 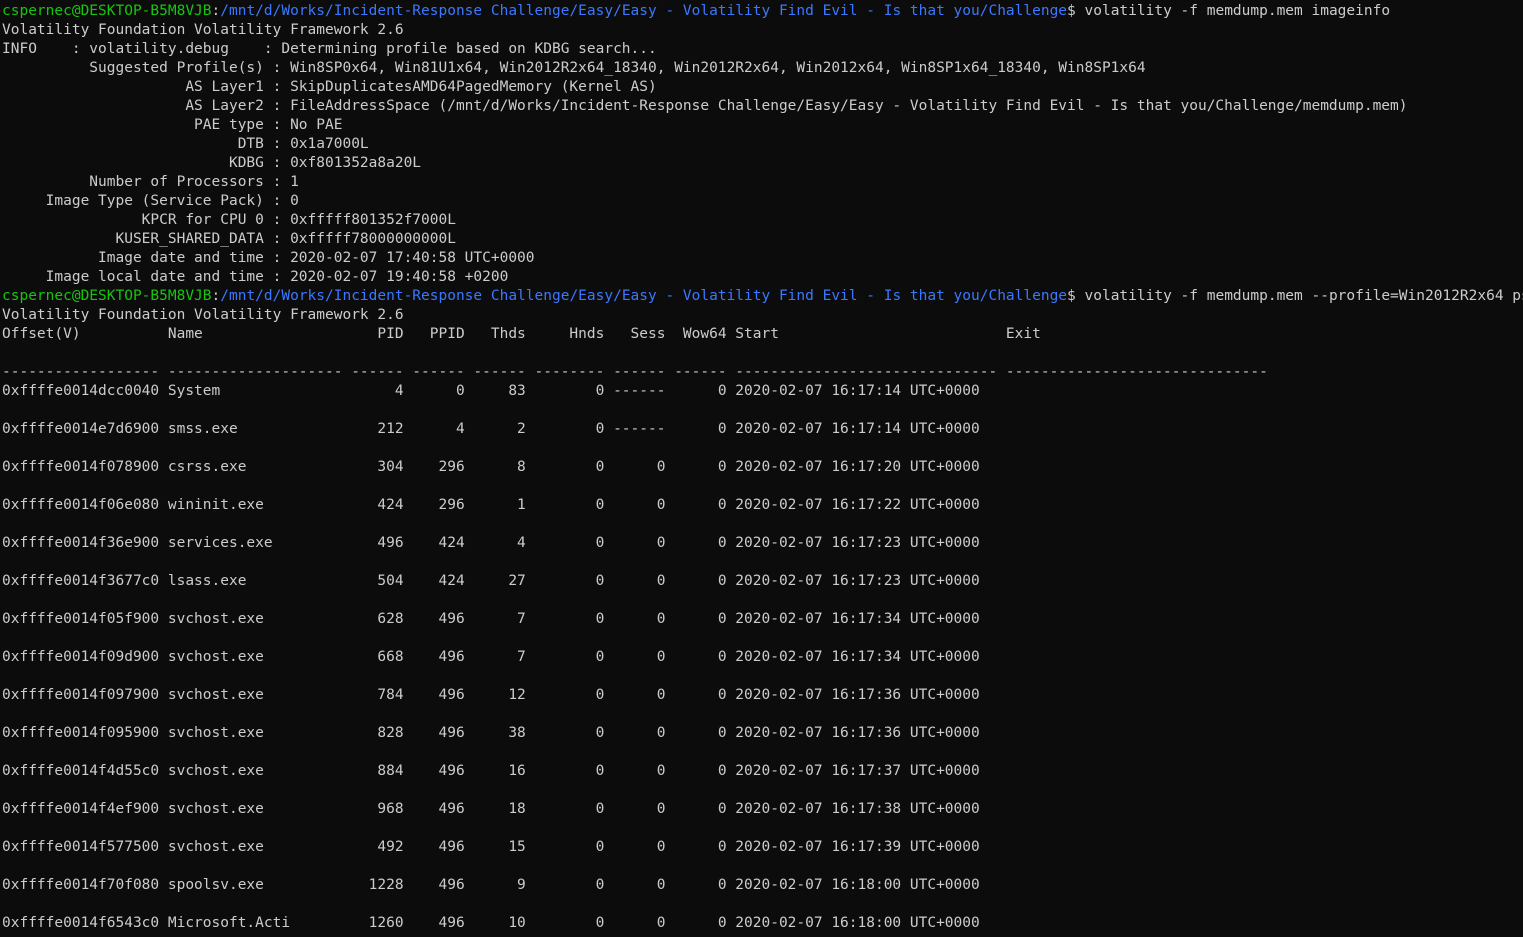 I want to click on output-line: KUSER_SHARED_DATA : 0xfffff78000000000L, so click(x=229, y=239).